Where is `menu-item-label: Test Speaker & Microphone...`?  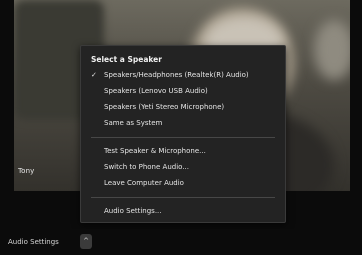 menu-item-label: Test Speaker & Microphone... is located at coordinates (155, 151).